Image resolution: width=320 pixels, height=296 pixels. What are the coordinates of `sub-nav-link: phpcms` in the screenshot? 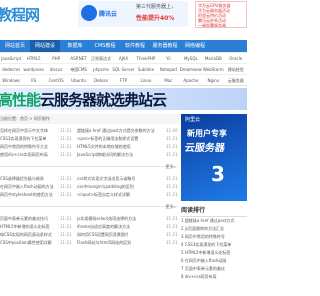 It's located at (101, 69).